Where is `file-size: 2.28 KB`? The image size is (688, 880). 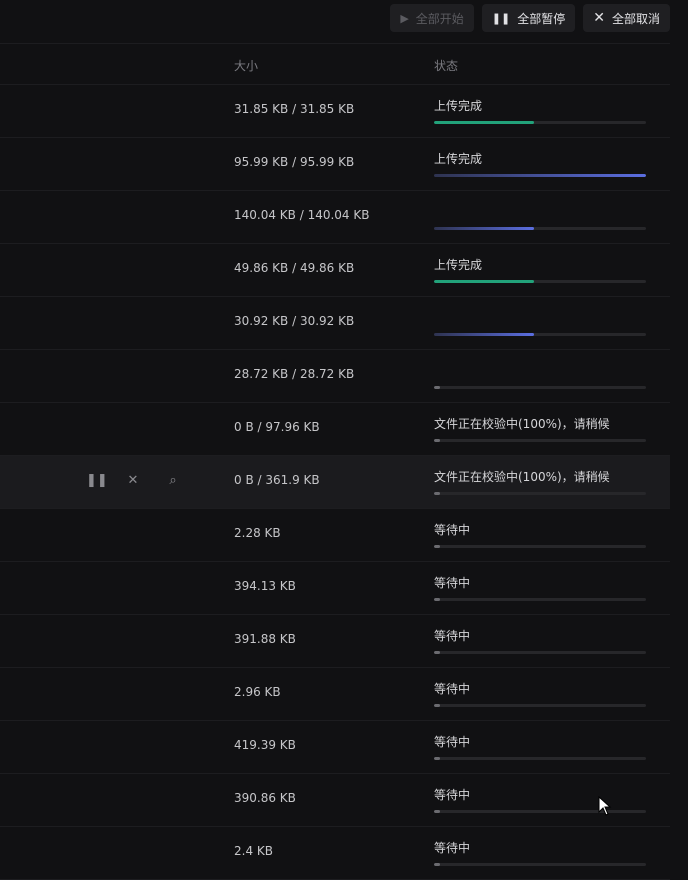 file-size: 2.28 KB is located at coordinates (257, 533).